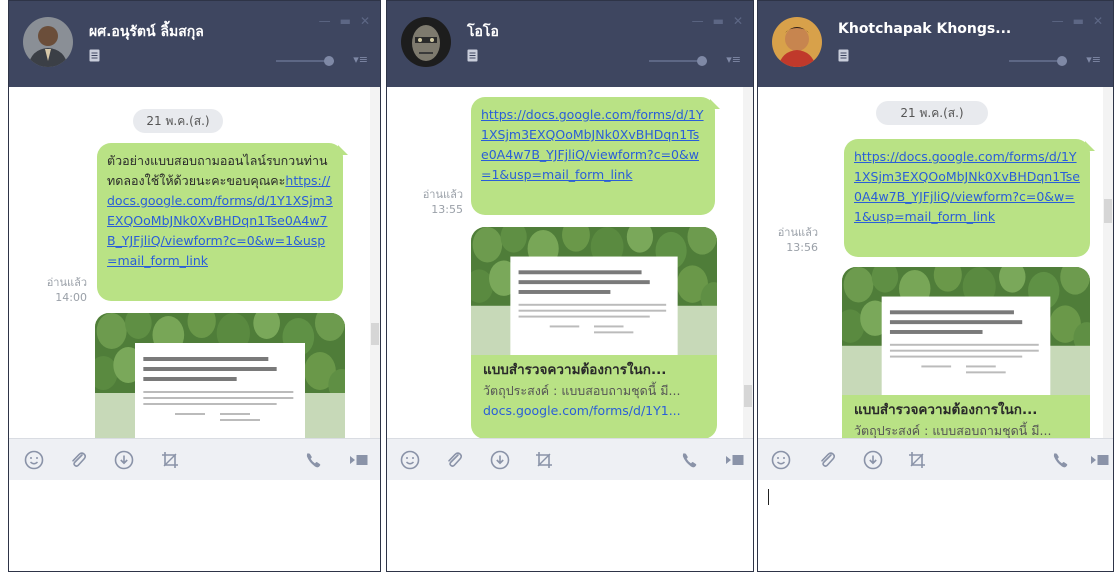 The image size is (1114, 572). I want to click on read-receipt: อ่านแล้ว 13:56, so click(788, 240).